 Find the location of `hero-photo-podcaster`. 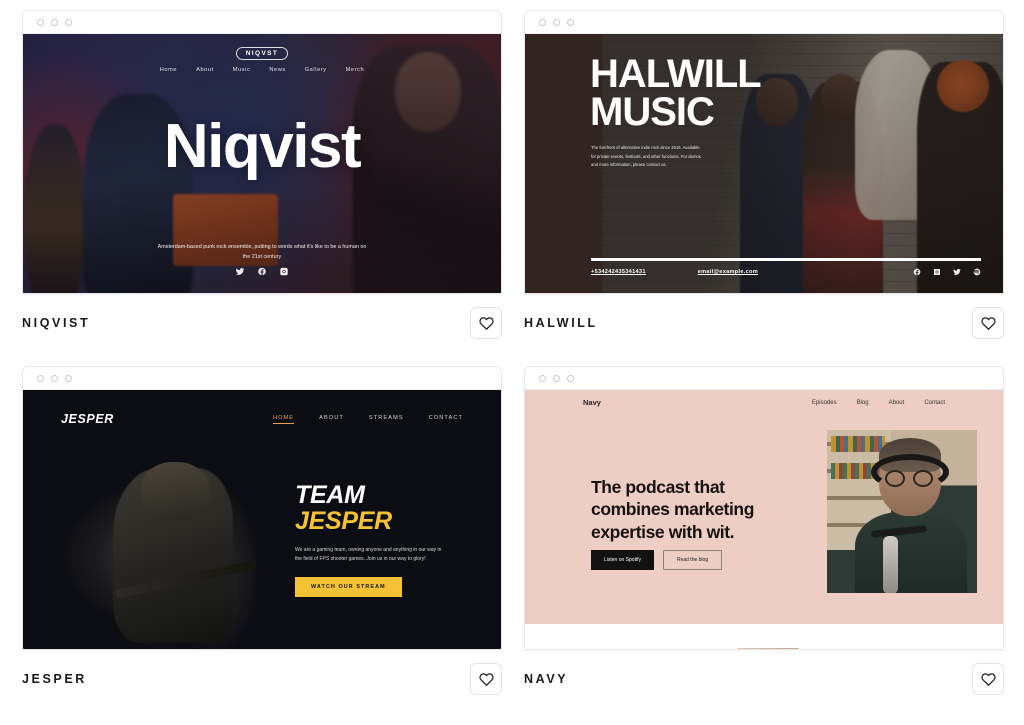

hero-photo-podcaster is located at coordinates (902, 511).